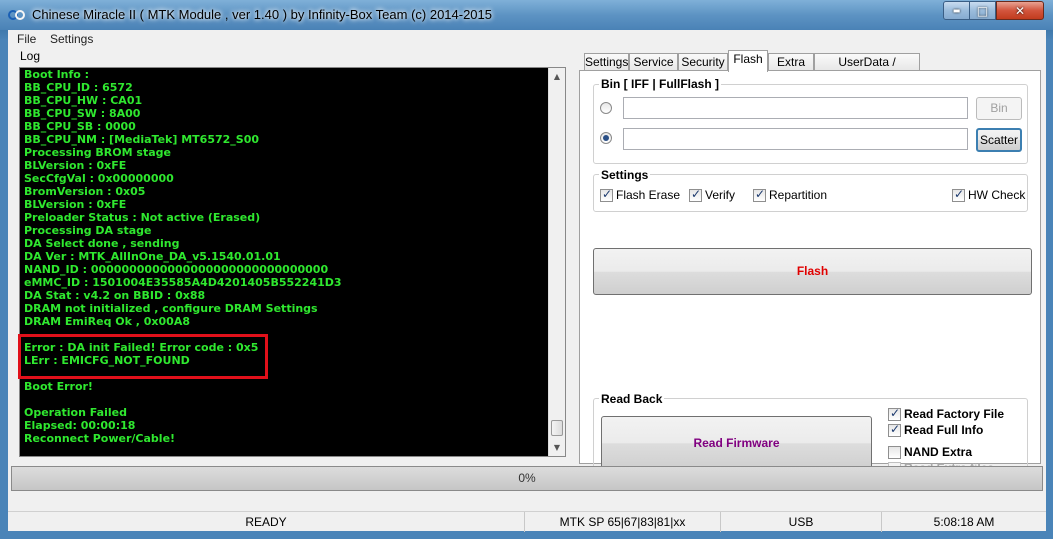  I want to click on repartition-checkbox: Repartition, so click(790, 194).